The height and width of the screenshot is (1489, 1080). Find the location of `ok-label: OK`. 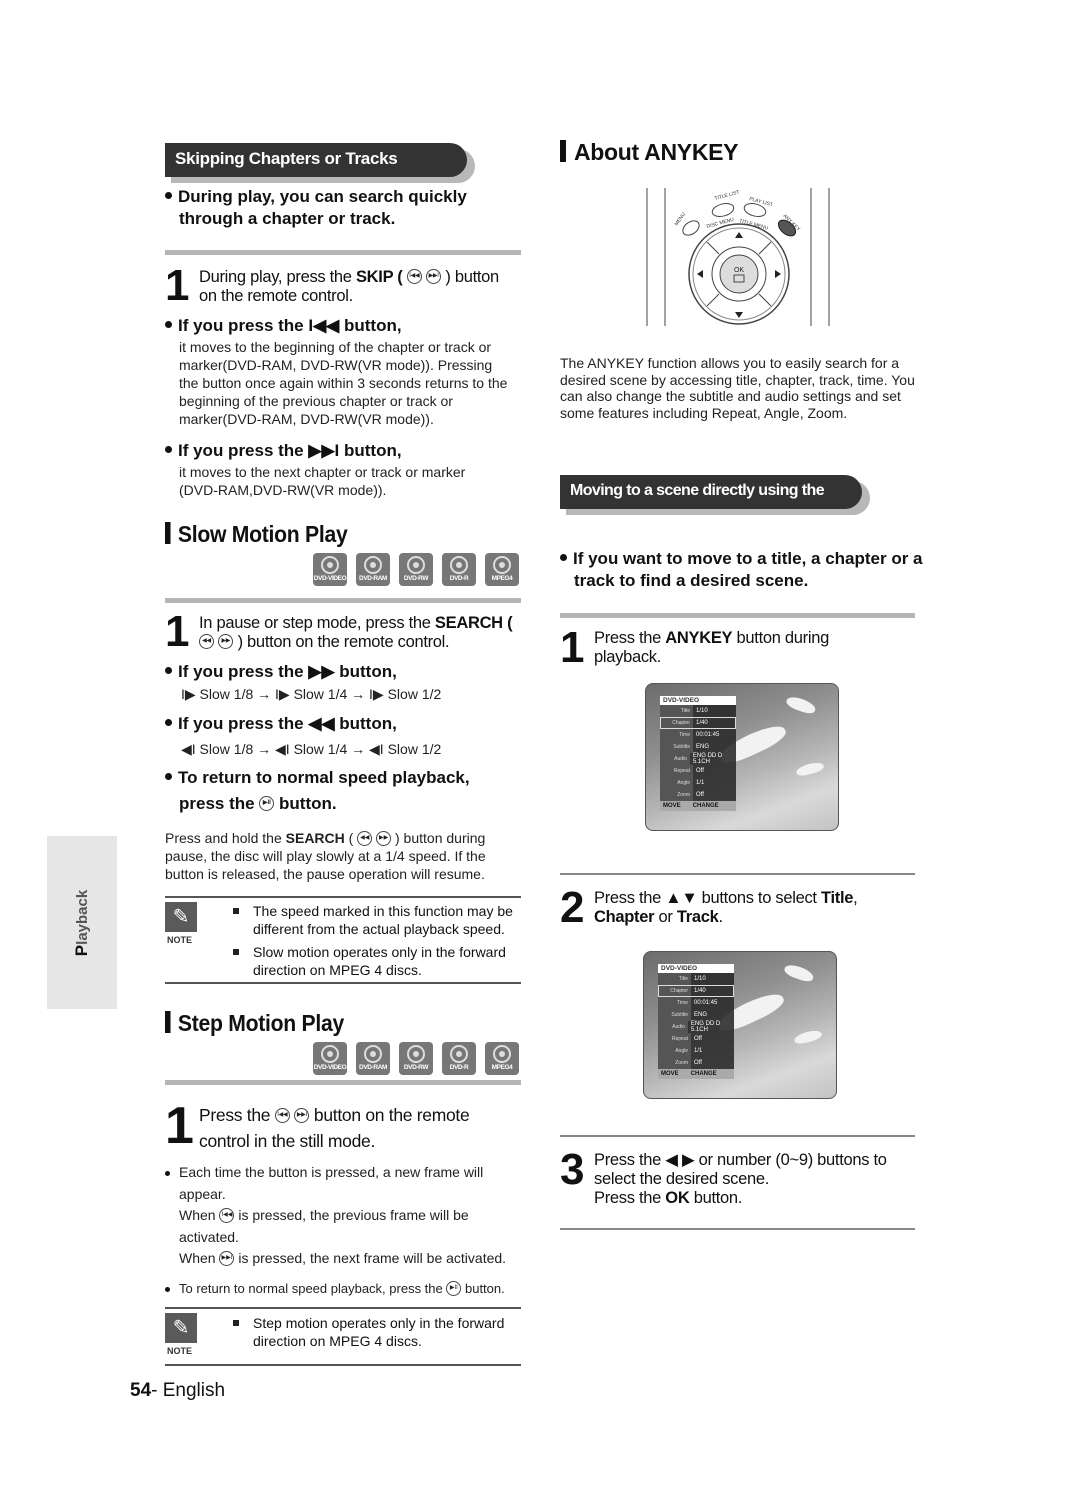

ok-label: OK is located at coordinates (739, 270).